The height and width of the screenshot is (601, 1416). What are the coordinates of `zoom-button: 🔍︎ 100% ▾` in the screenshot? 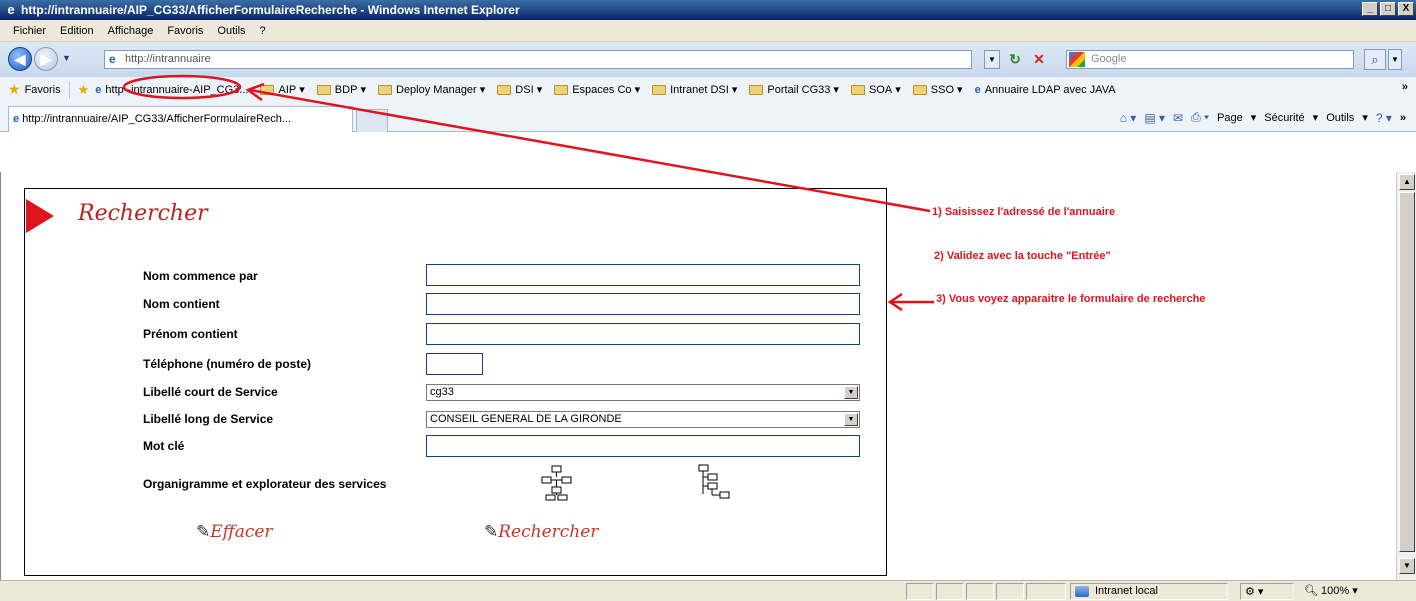 It's located at (1331, 590).